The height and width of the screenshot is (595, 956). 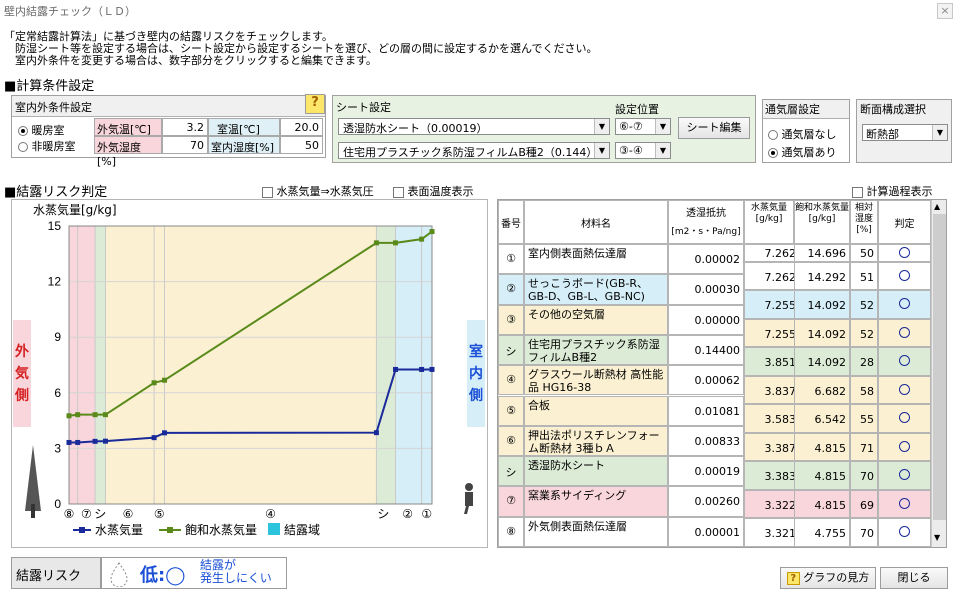 What do you see at coordinates (440, 191) in the screenshot?
I see `surface-temp-checkbox-label: 表面温度表示` at bounding box center [440, 191].